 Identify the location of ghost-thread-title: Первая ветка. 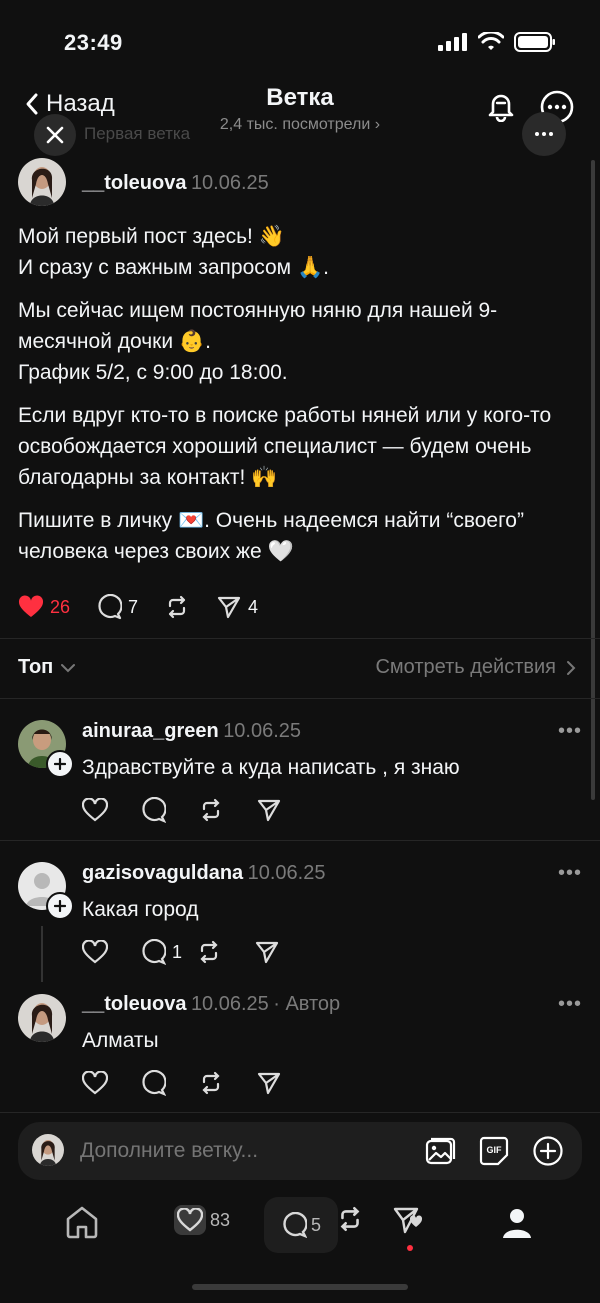
(137, 133).